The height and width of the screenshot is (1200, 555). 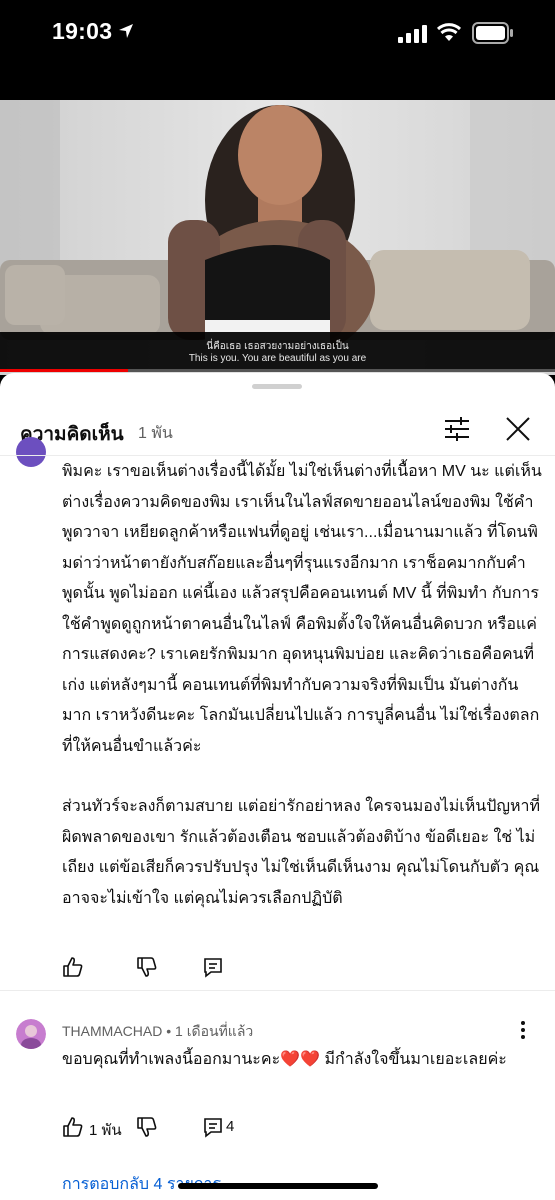 What do you see at coordinates (413, 36) in the screenshot?
I see `cellular-signal-icon` at bounding box center [413, 36].